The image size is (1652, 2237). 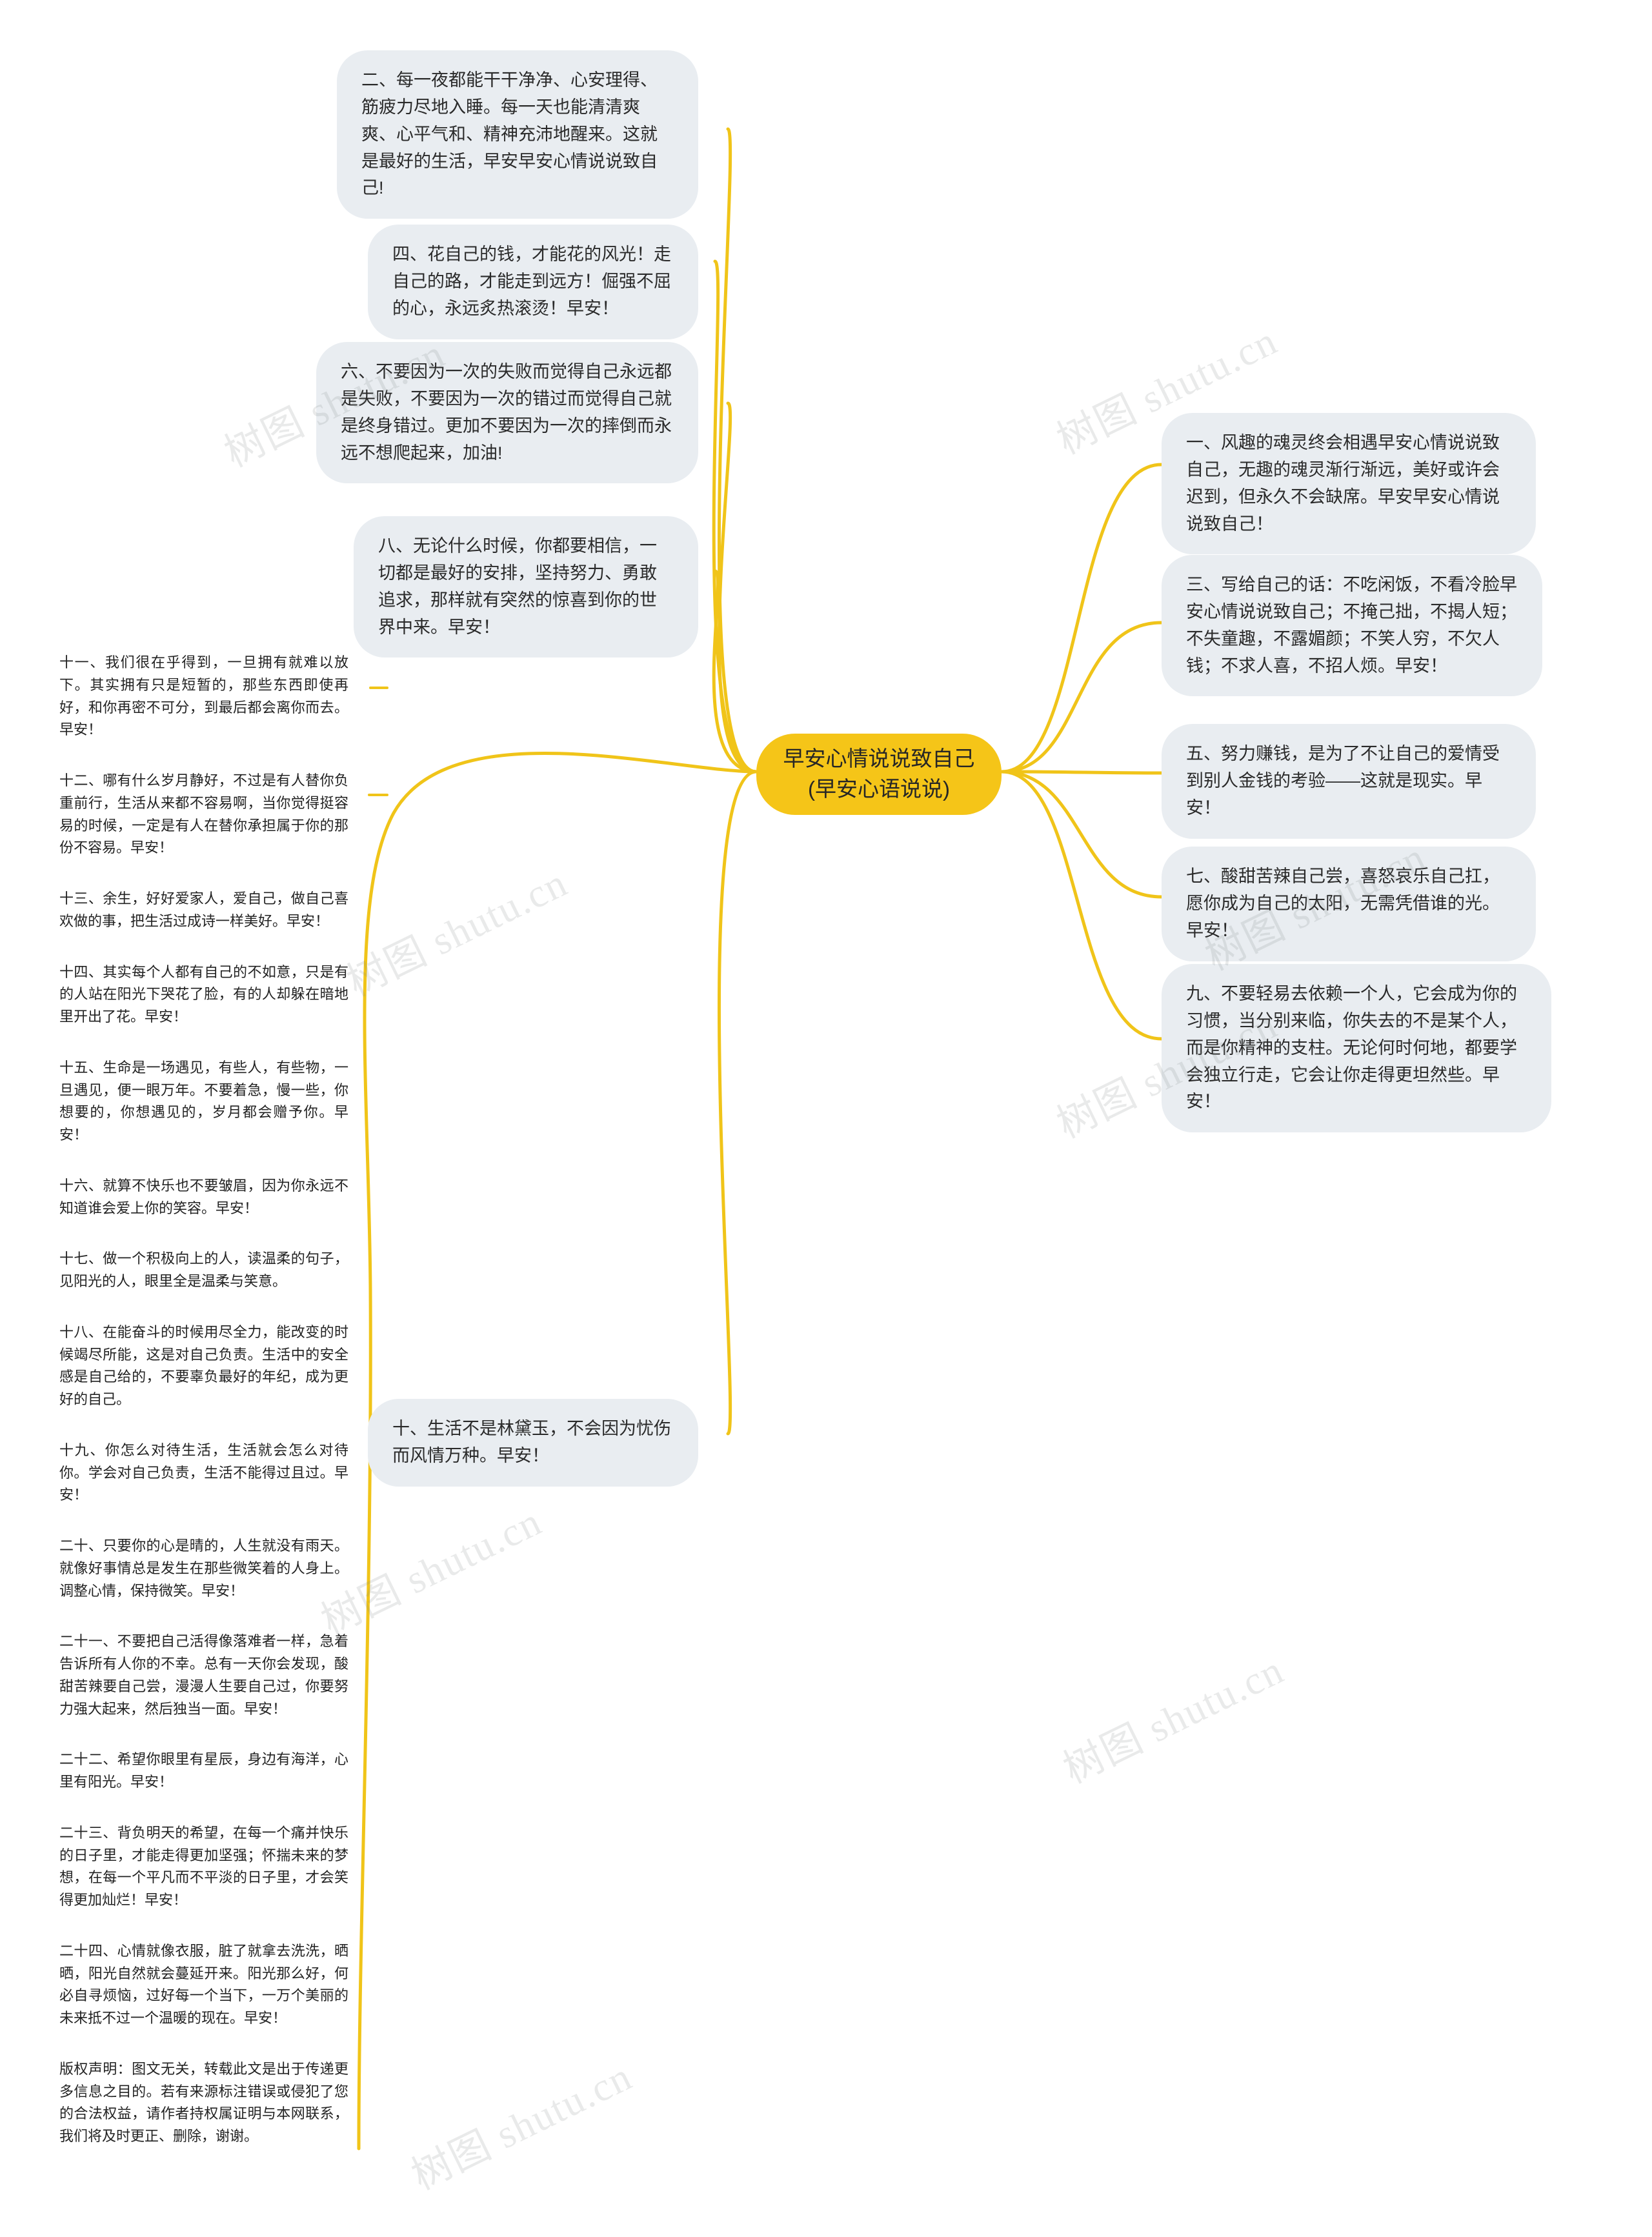 I want to click on branch-node-item-10: 十、生活不是林黛玉，不会因为忧伤而风情万种。早安！, so click(x=533, y=1443).